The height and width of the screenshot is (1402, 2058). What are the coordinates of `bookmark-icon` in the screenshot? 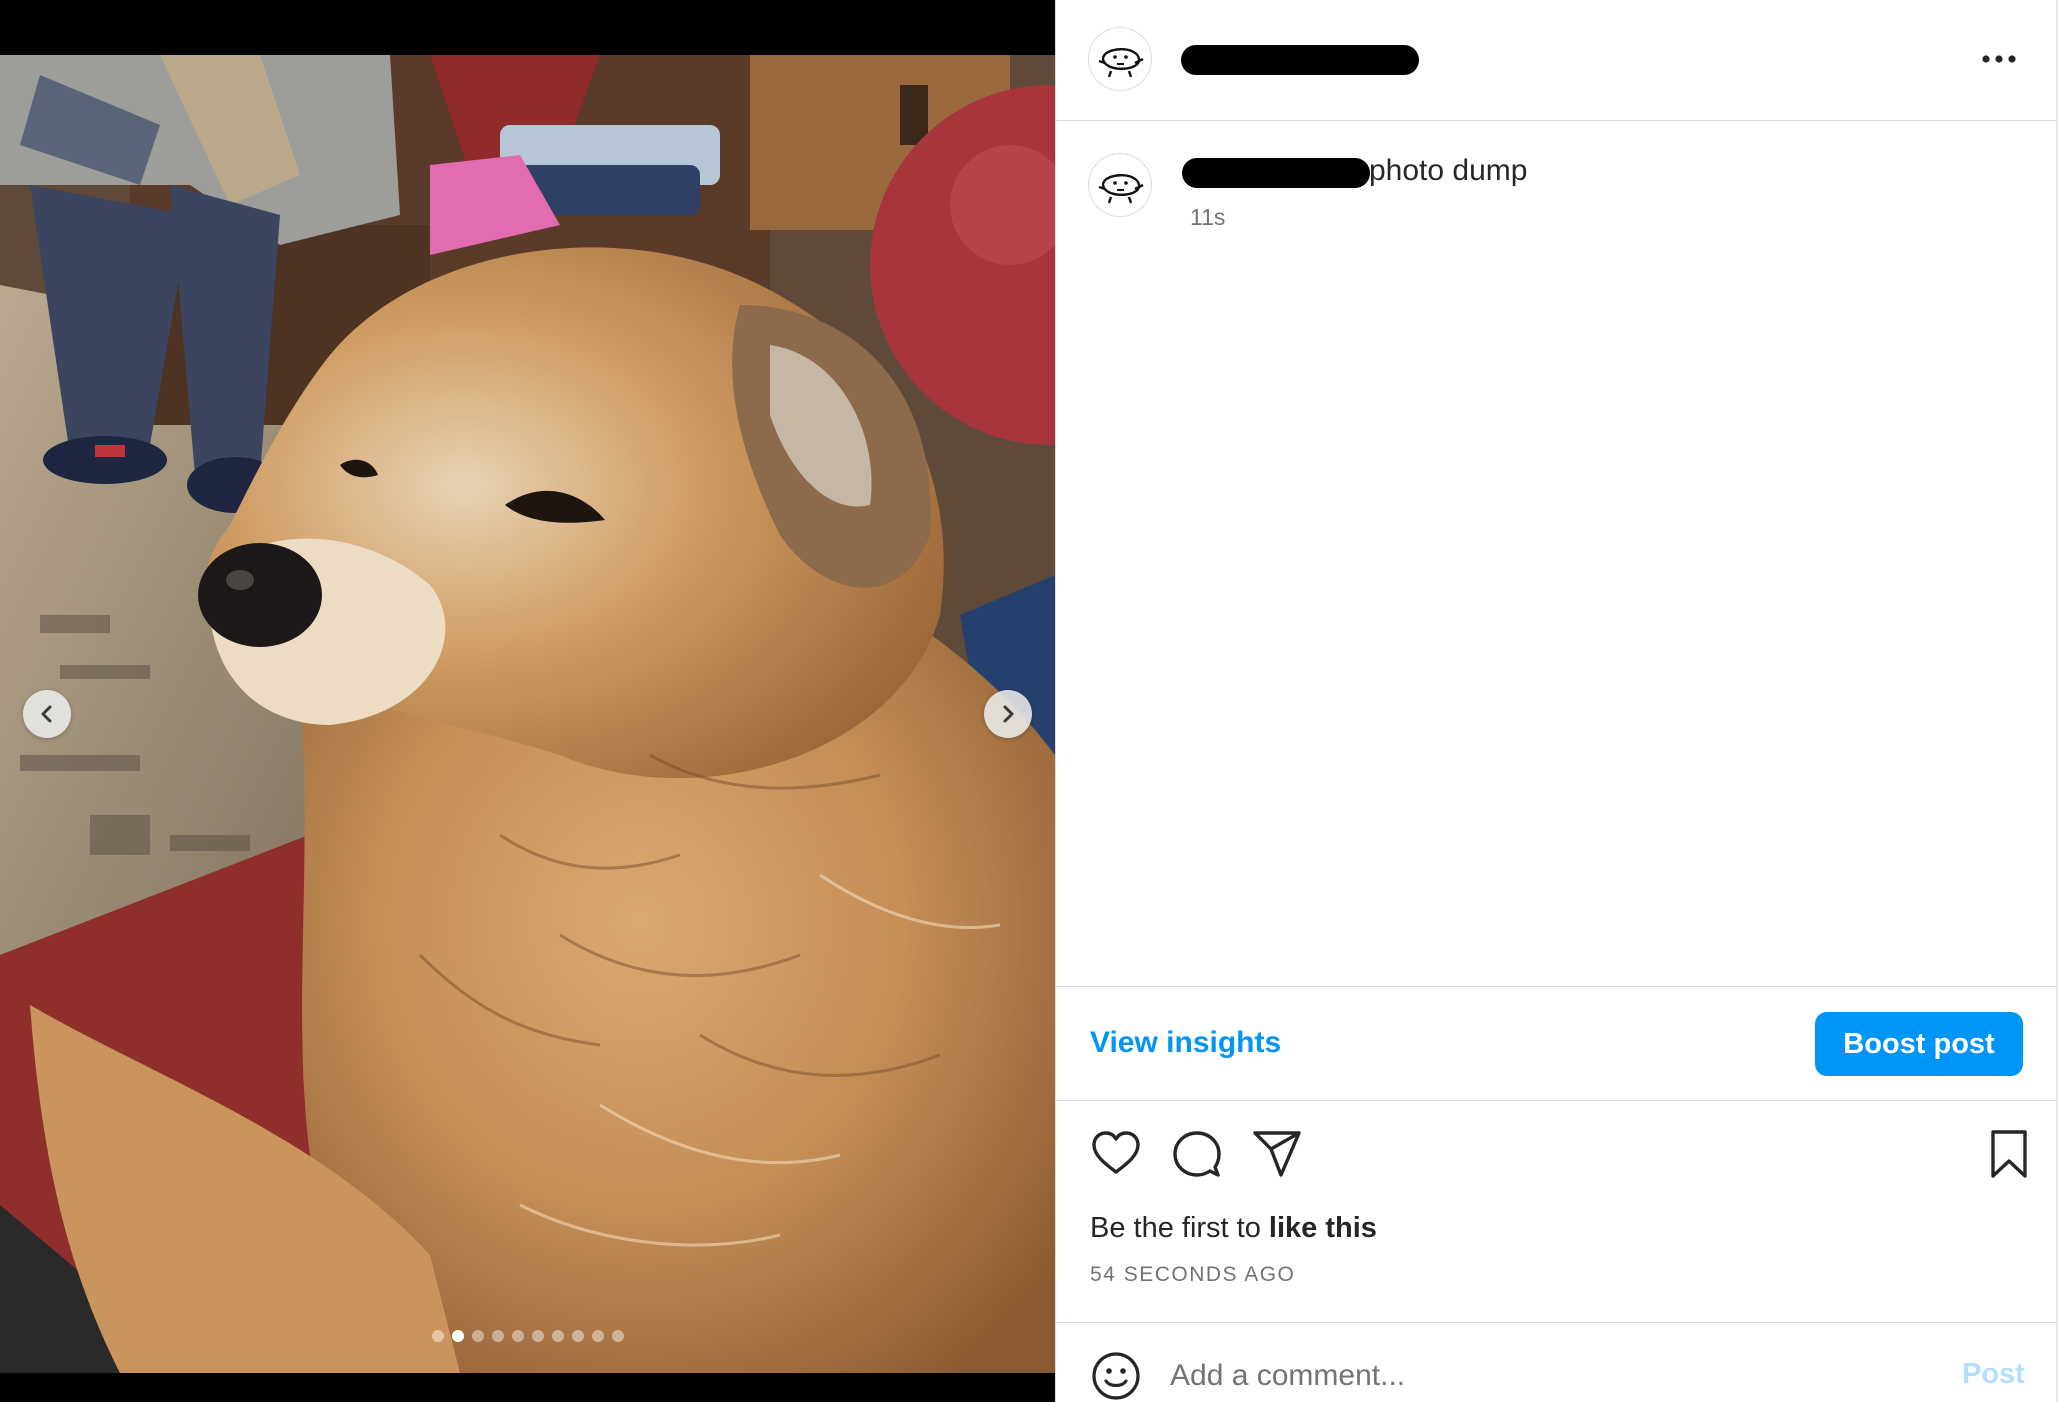 It's located at (2009, 1154).